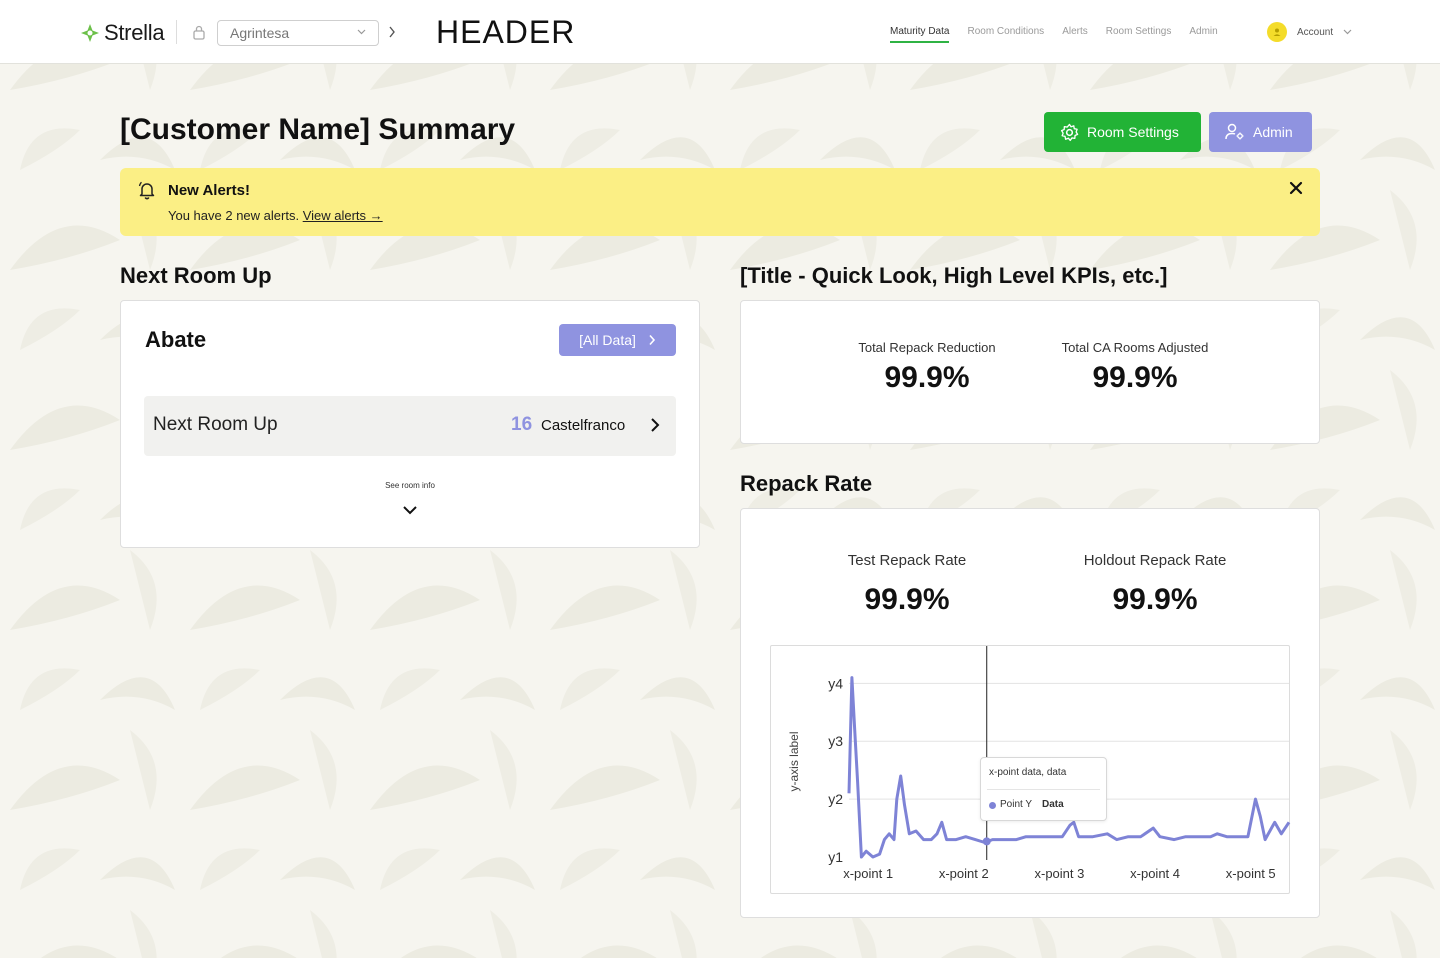 This screenshot has width=1440, height=958. Describe the element at coordinates (1139, 34) in the screenshot. I see `nav-room-settings: Room Settings` at that location.